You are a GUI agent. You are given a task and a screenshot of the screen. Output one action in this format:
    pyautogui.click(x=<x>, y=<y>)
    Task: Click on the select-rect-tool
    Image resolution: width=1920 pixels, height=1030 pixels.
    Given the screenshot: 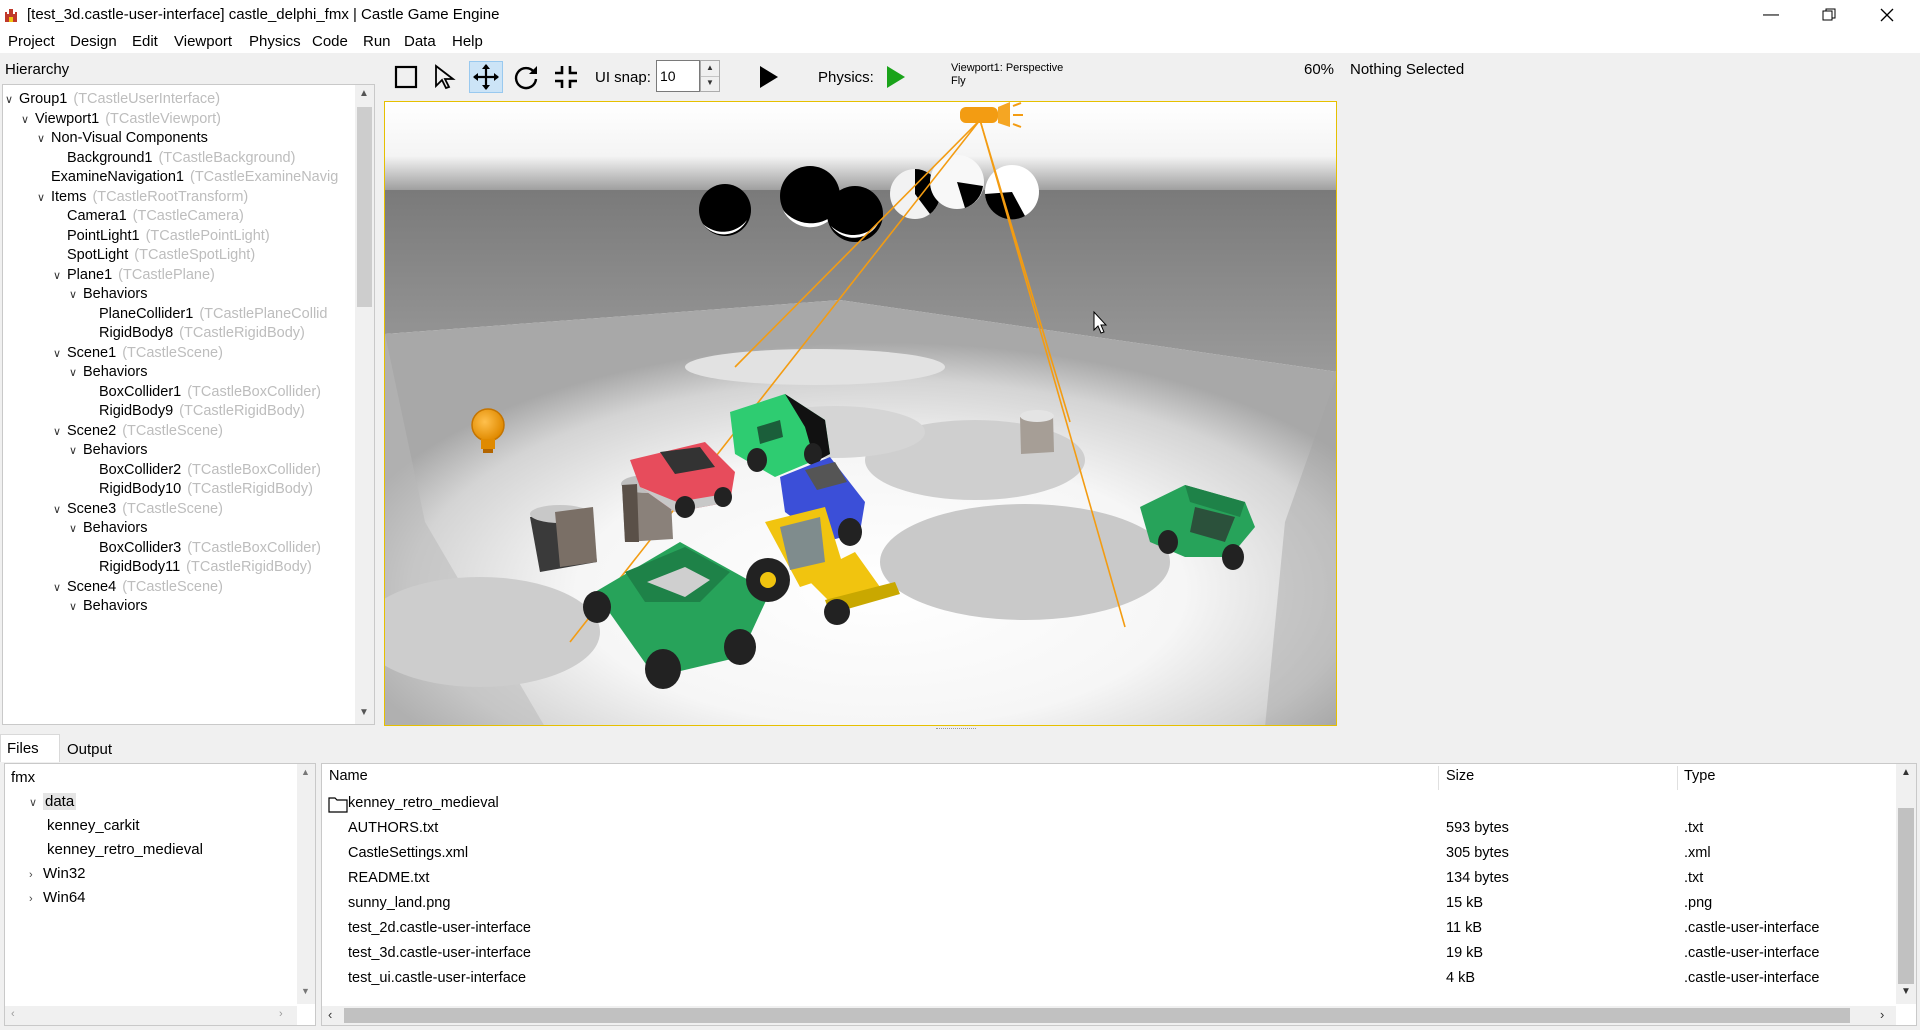 What is the action you would take?
    pyautogui.click(x=406, y=77)
    